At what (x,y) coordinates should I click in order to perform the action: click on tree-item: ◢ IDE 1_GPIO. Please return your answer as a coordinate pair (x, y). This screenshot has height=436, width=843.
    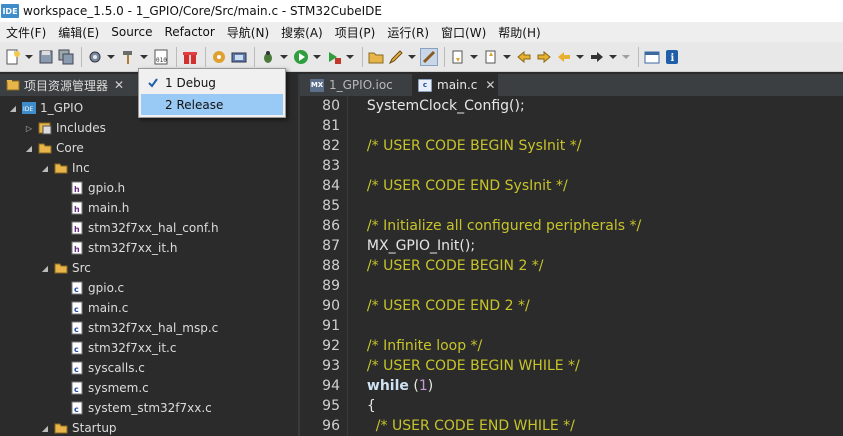
    Looking at the image, I should click on (45, 108).